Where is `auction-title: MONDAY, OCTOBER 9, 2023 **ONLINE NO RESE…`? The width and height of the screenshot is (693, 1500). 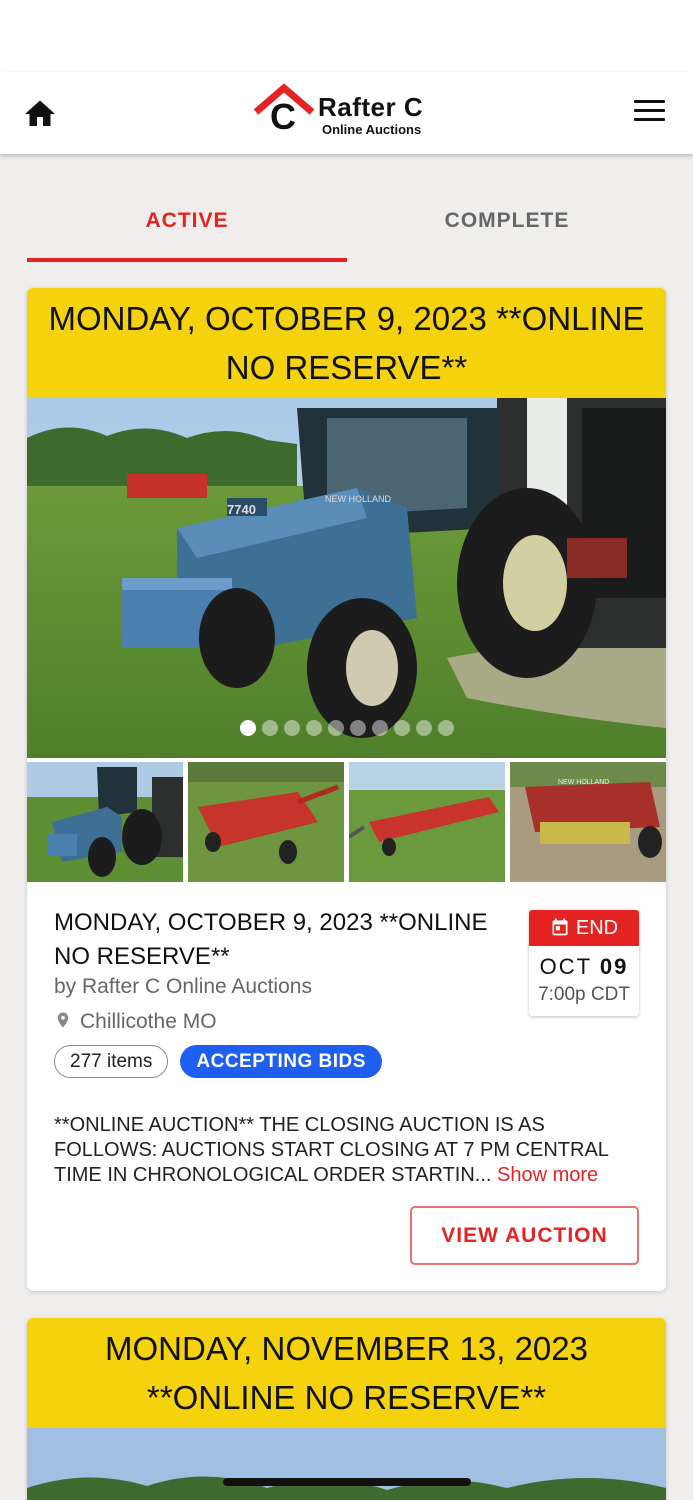 auction-title: MONDAY, OCTOBER 9, 2023 **ONLINE NO RESE… is located at coordinates (279, 940).